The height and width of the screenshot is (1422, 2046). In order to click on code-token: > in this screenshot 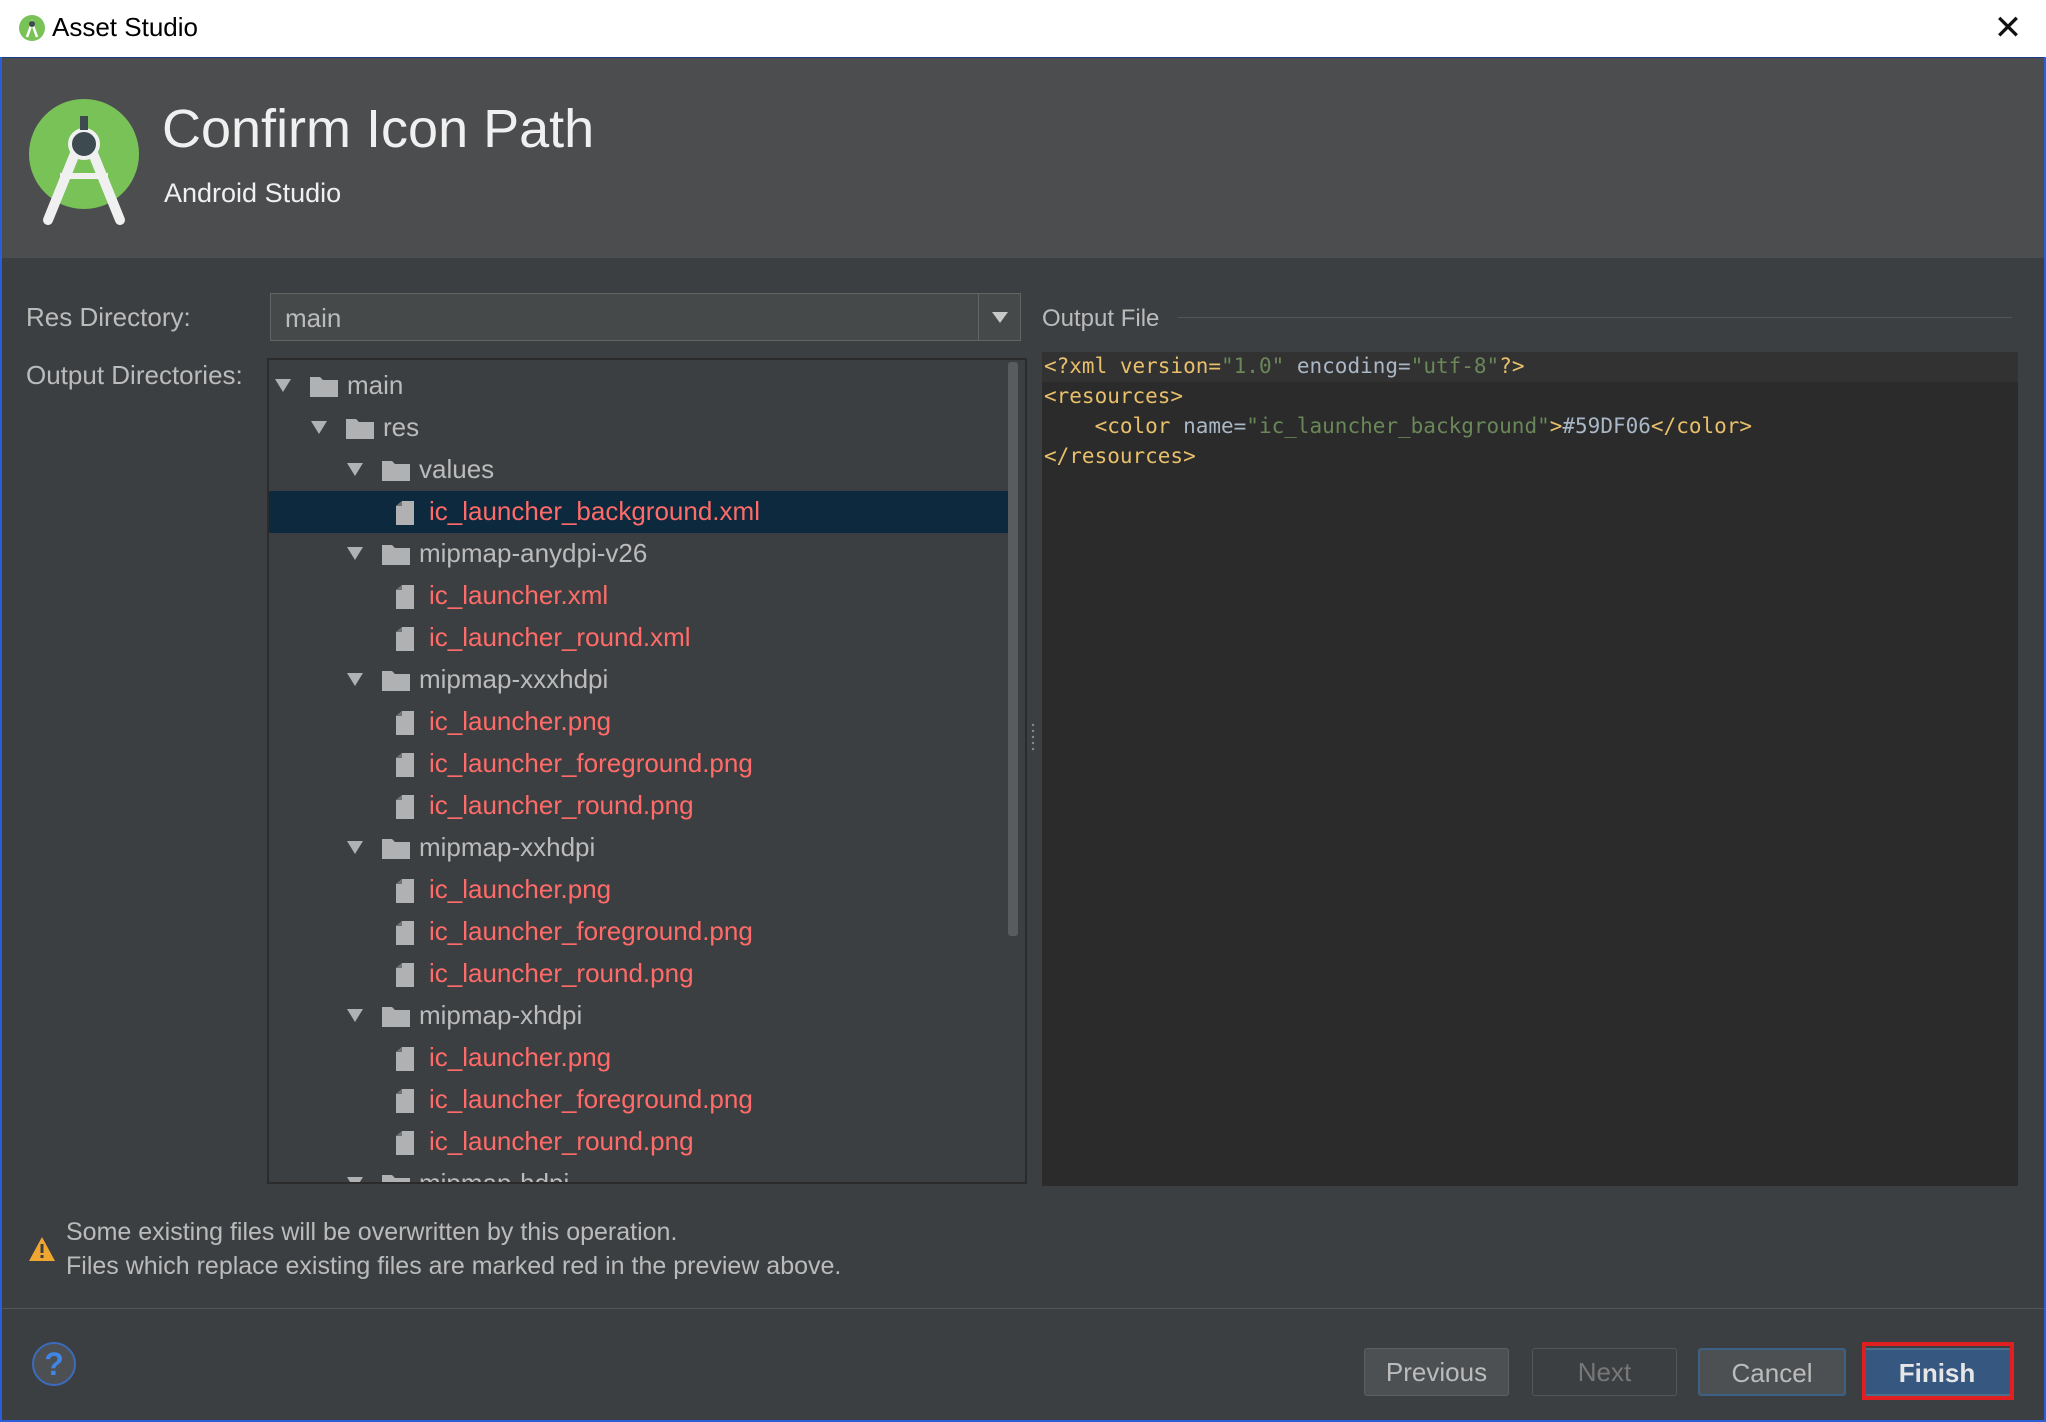, I will do `click(1556, 426)`.